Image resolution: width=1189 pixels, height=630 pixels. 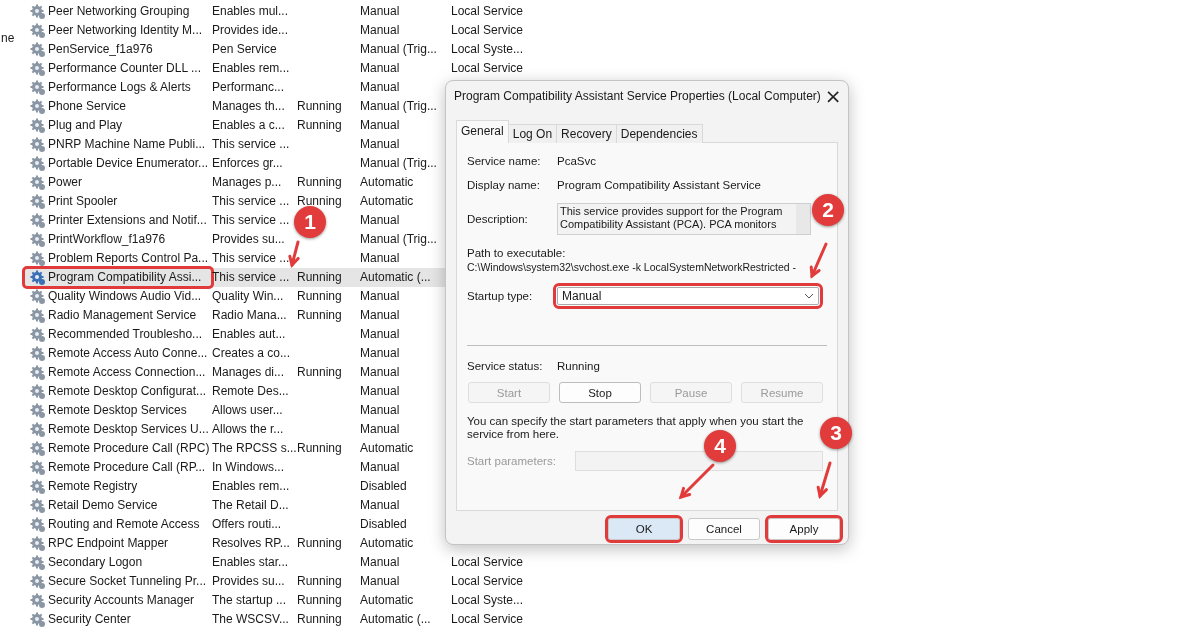 I want to click on service-row: Recommended Troublesho... Enables aut... Manual, so click(x=292, y=334).